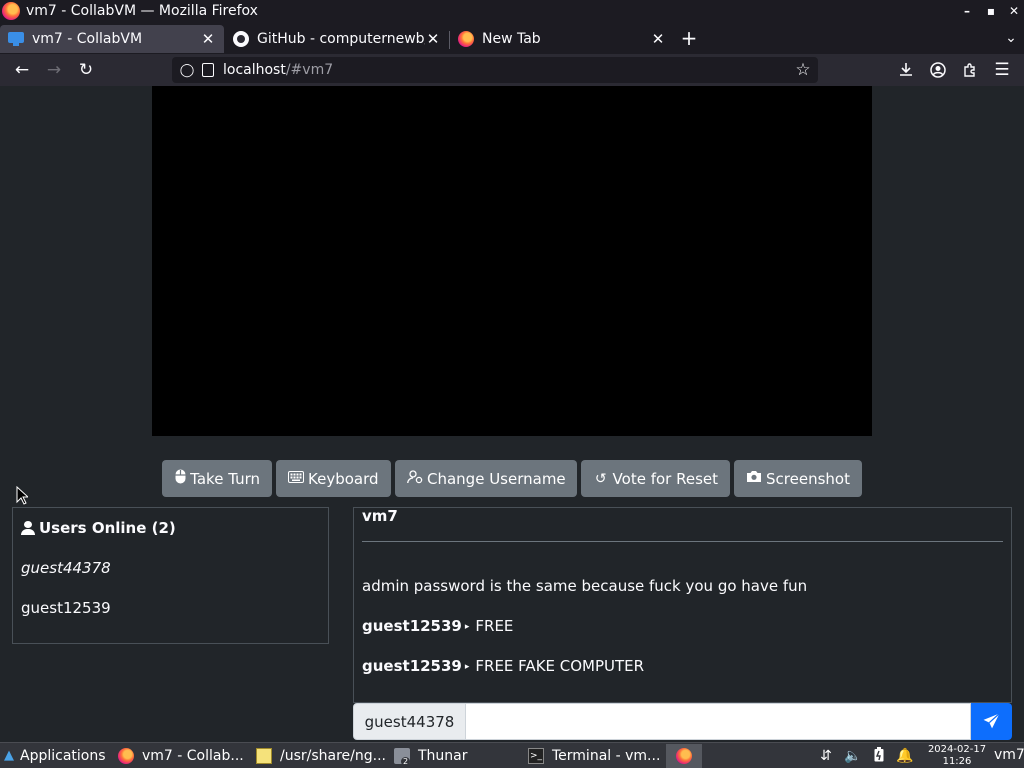 The image size is (1024, 768). What do you see at coordinates (560, 666) in the screenshot?
I see `chat-message-text: FREE FAKE COMPUTER` at bounding box center [560, 666].